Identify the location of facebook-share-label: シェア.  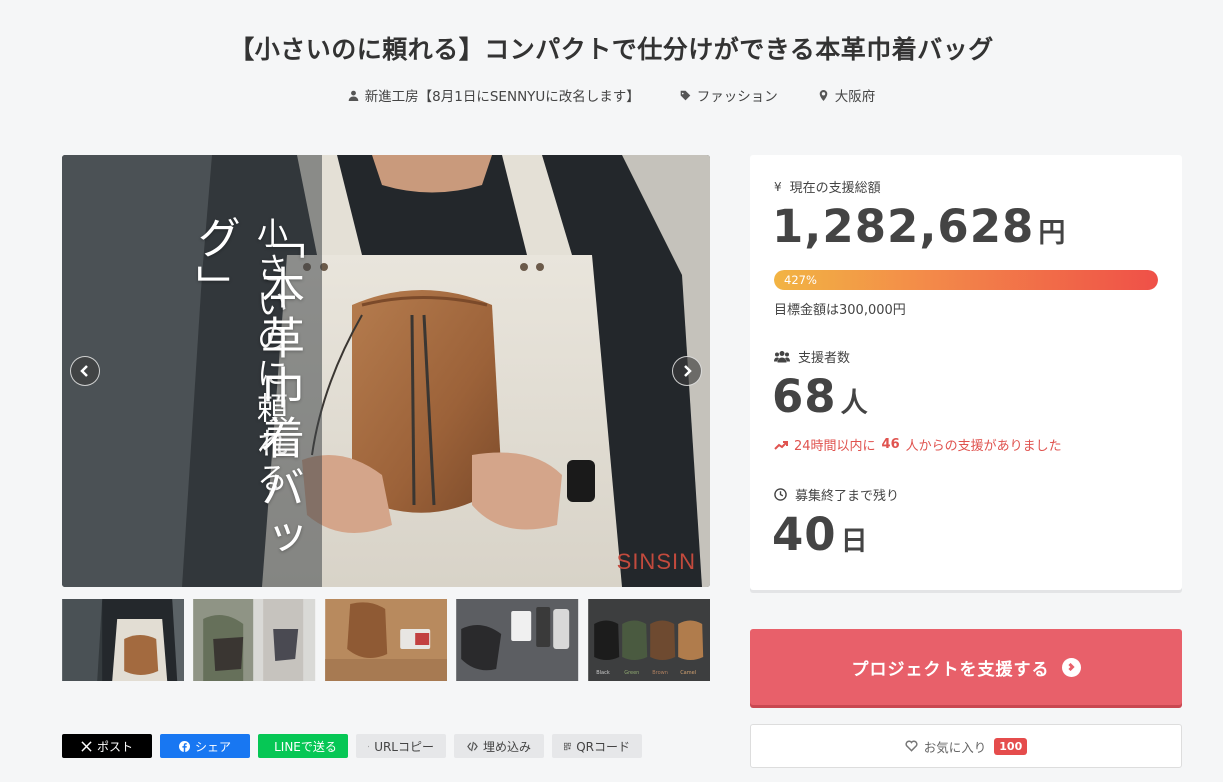
(212, 746).